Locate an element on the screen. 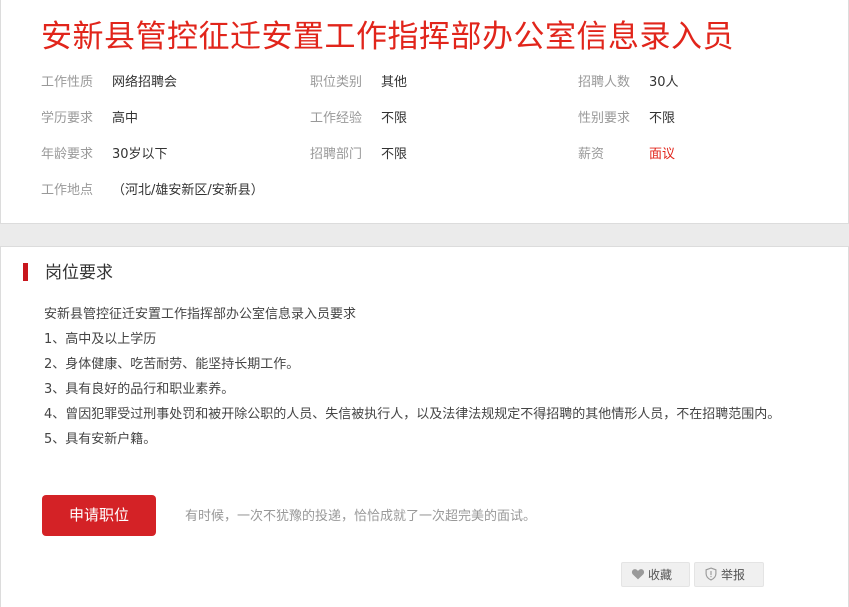 This screenshot has width=849, height=607. requirement-item: 2、身体健康、吃苦耐劳、能坚持长期工作。 is located at coordinates (172, 364).